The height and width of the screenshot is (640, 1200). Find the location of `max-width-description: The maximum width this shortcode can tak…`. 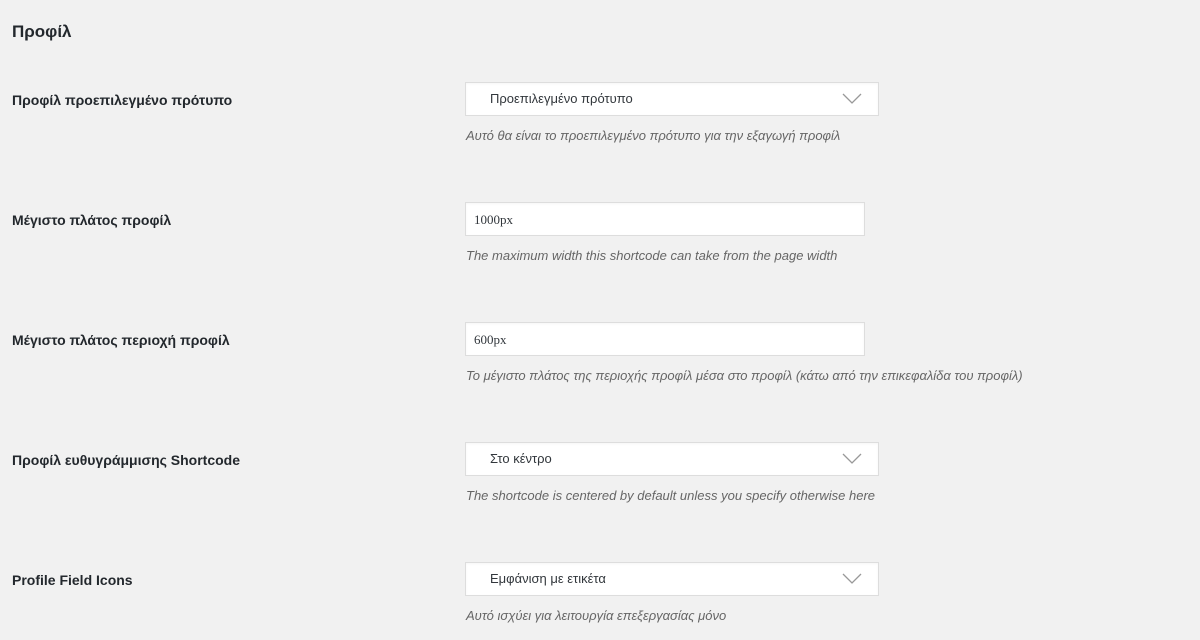

max-width-description: The maximum width this shortcode can tak… is located at coordinates (652, 255).